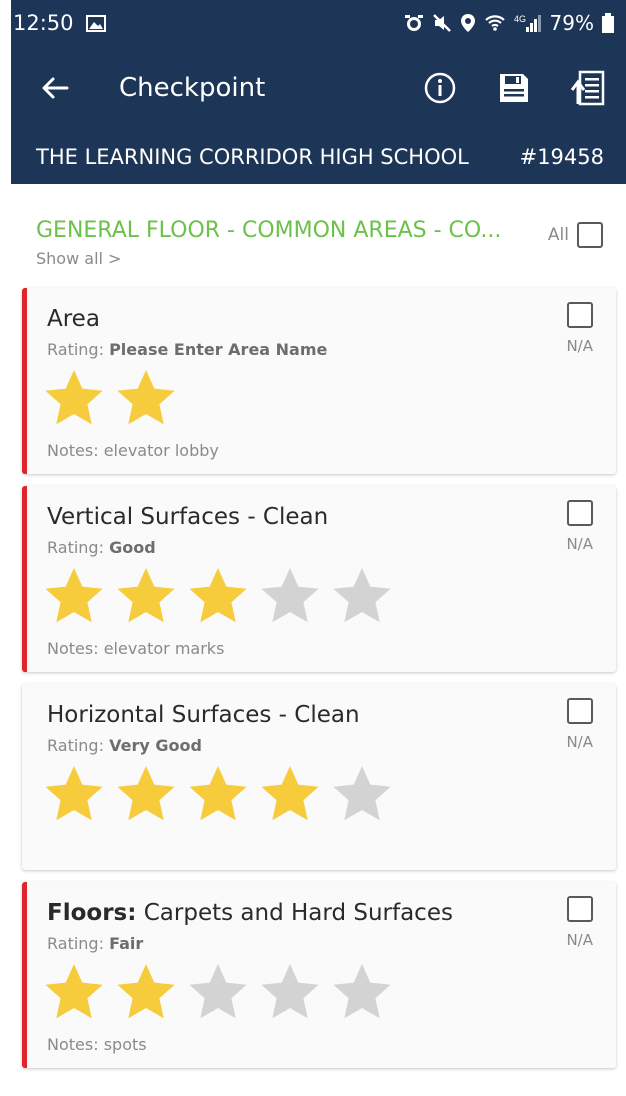 This screenshot has width=626, height=1096. What do you see at coordinates (468, 23) in the screenshot?
I see `location-icon` at bounding box center [468, 23].